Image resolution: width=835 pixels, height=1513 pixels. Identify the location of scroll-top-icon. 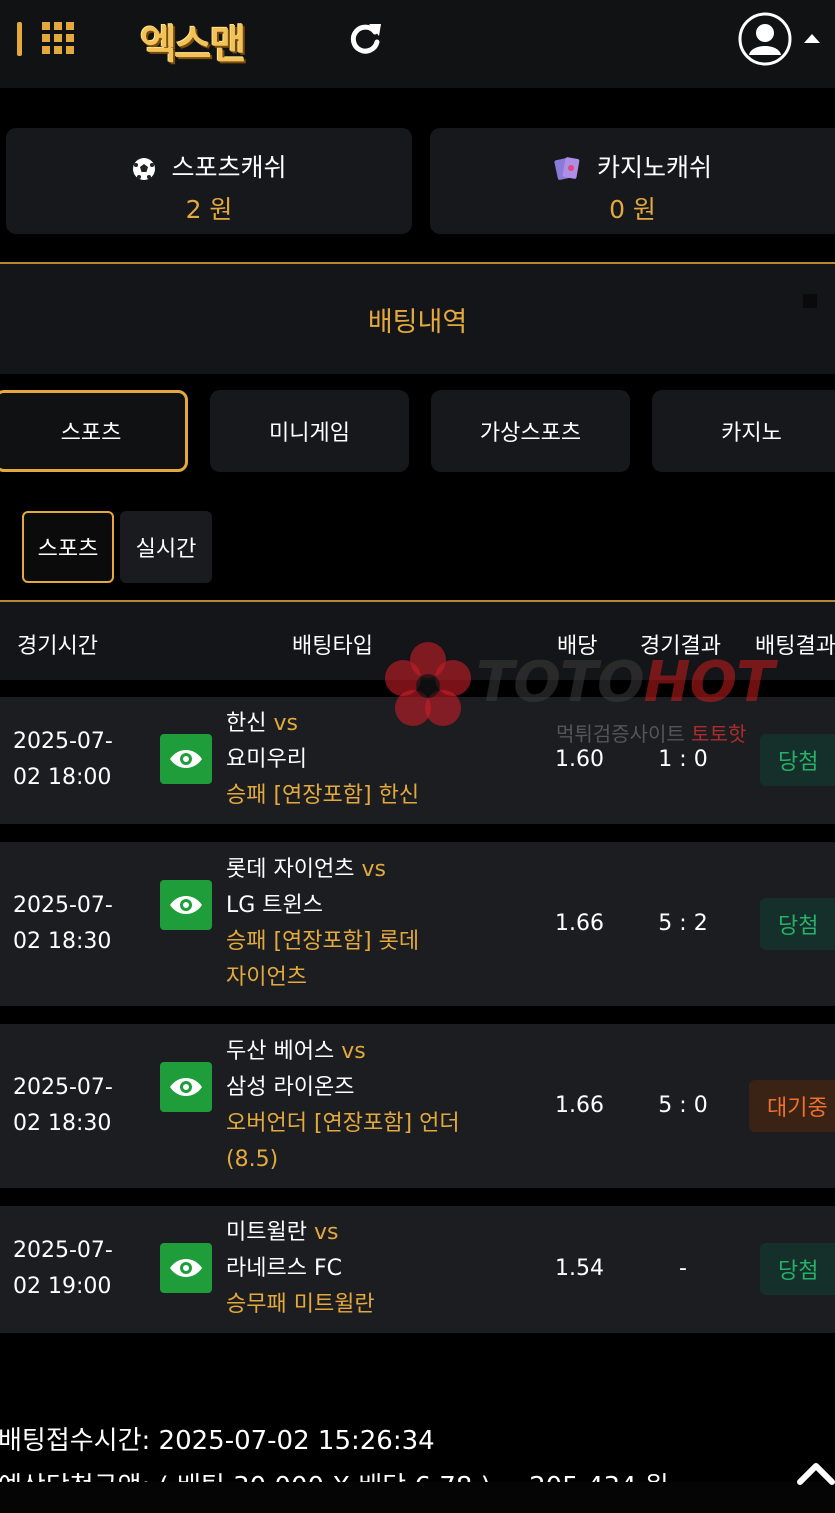
(815, 1472).